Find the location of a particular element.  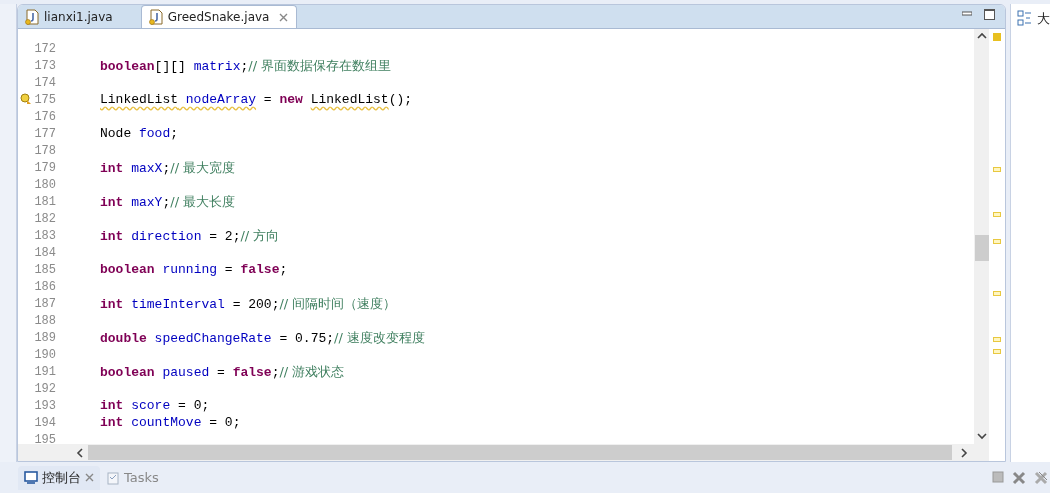

code-line: int maxX;// 最大宽度 is located at coordinates (167, 167).